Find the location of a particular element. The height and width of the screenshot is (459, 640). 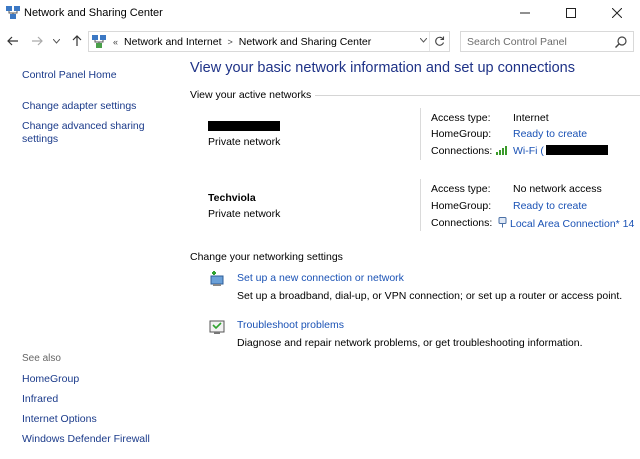

breadcrumb-network-and-sharing-center: Network and Sharing Center is located at coordinates (305, 42).